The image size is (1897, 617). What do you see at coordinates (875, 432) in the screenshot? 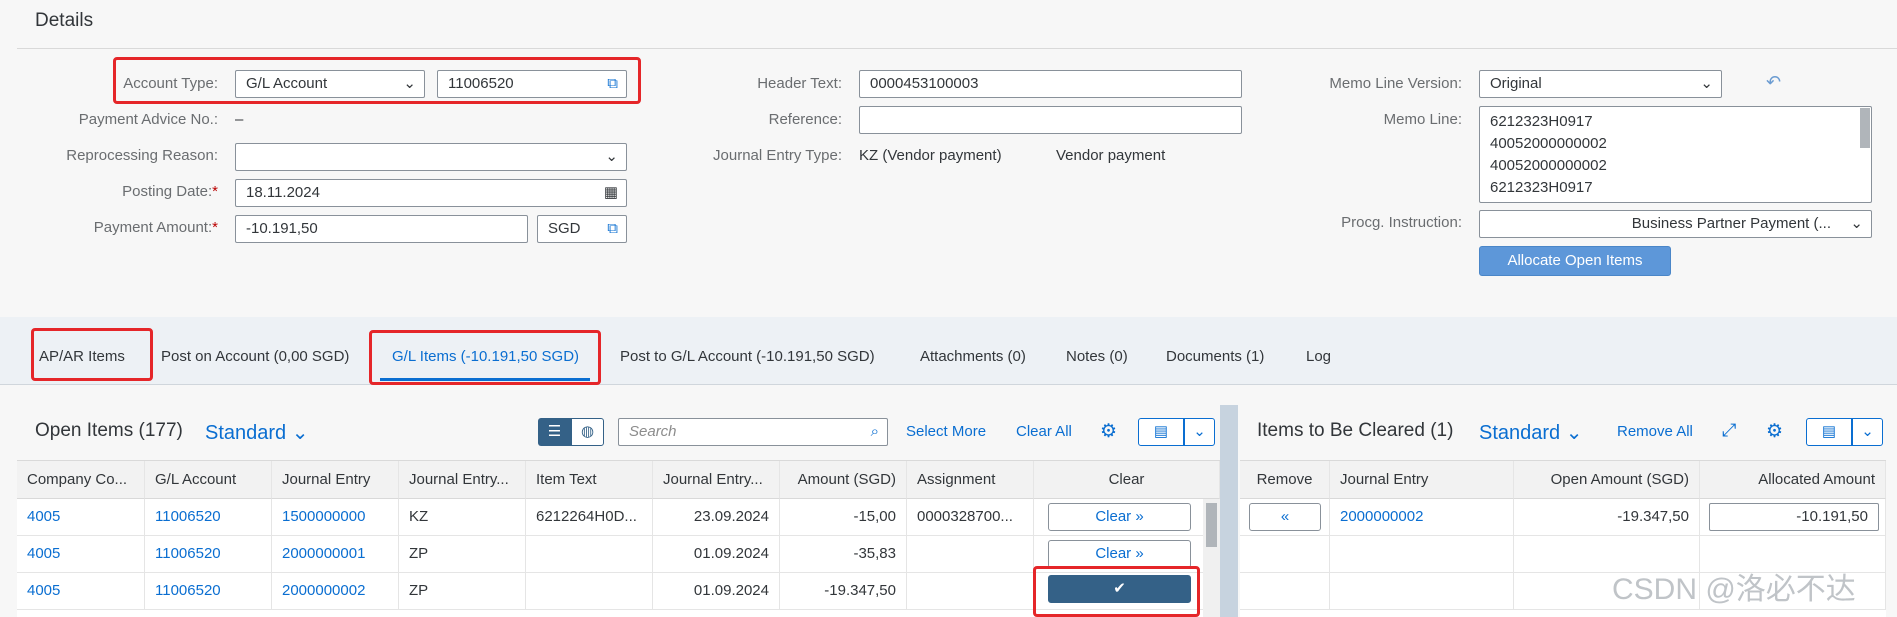
I see `search-icon: ⌕` at bounding box center [875, 432].